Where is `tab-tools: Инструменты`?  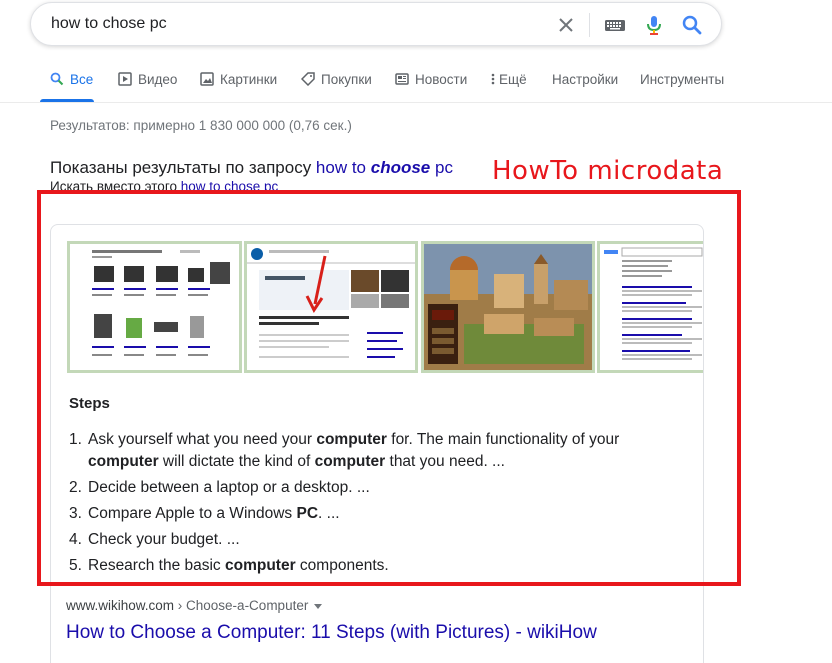
tab-tools: Инструменты is located at coordinates (682, 84).